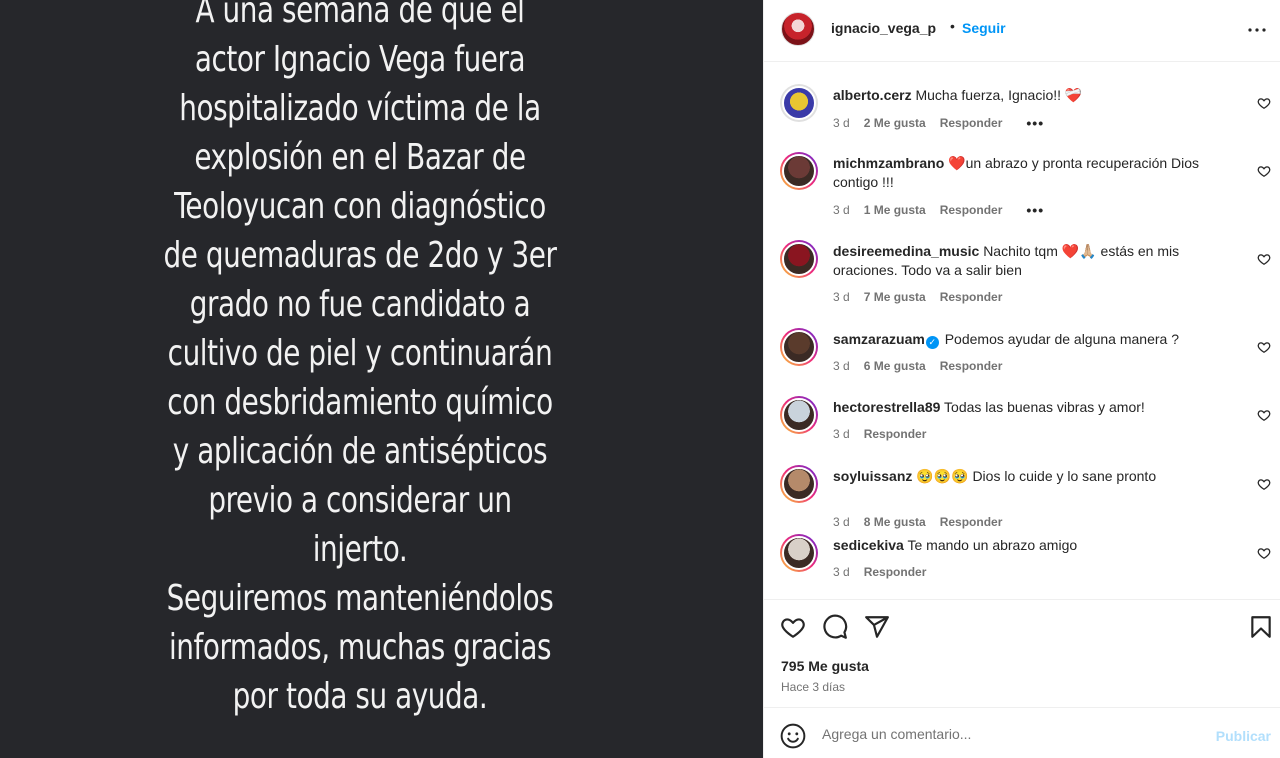 The image size is (1280, 758). I want to click on more-horizontal-icon, so click(1257, 30).